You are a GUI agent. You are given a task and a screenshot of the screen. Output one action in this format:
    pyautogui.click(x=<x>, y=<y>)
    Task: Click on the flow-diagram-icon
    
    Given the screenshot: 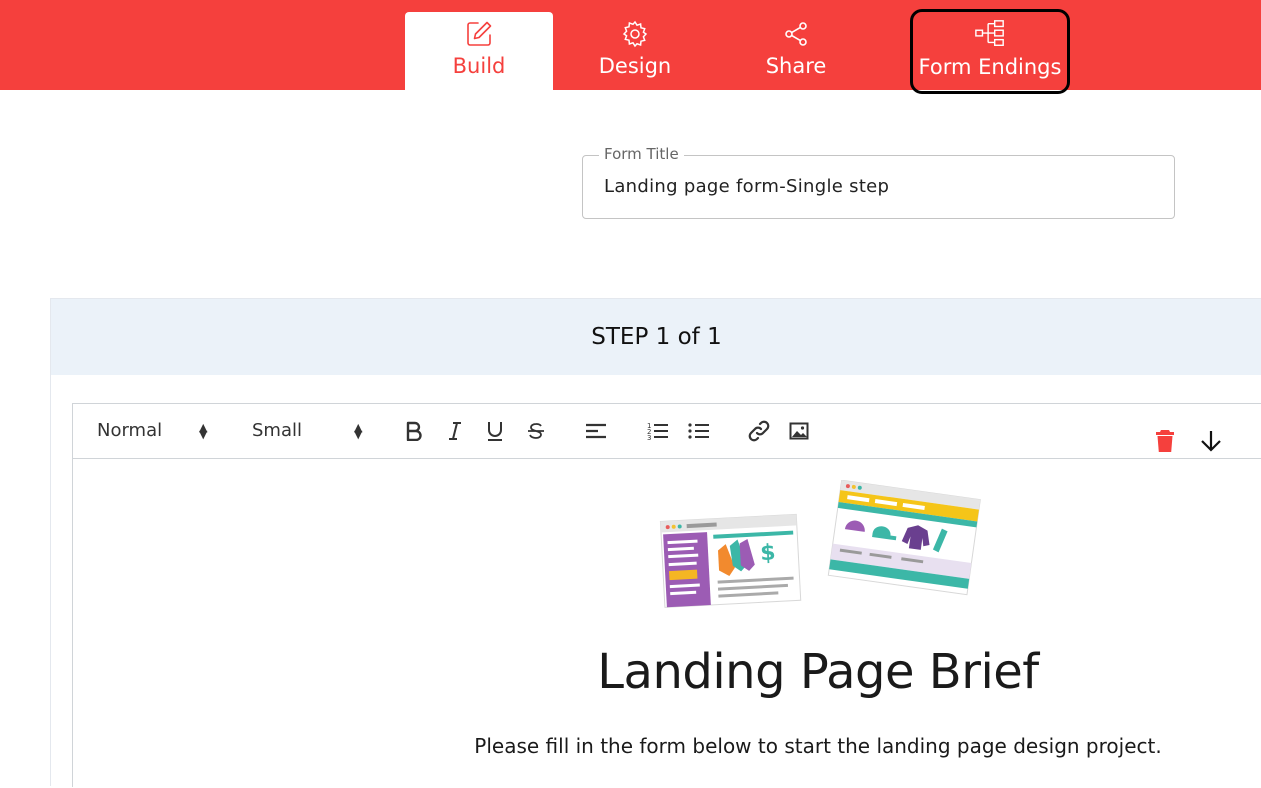 What is the action you would take?
    pyautogui.click(x=990, y=34)
    